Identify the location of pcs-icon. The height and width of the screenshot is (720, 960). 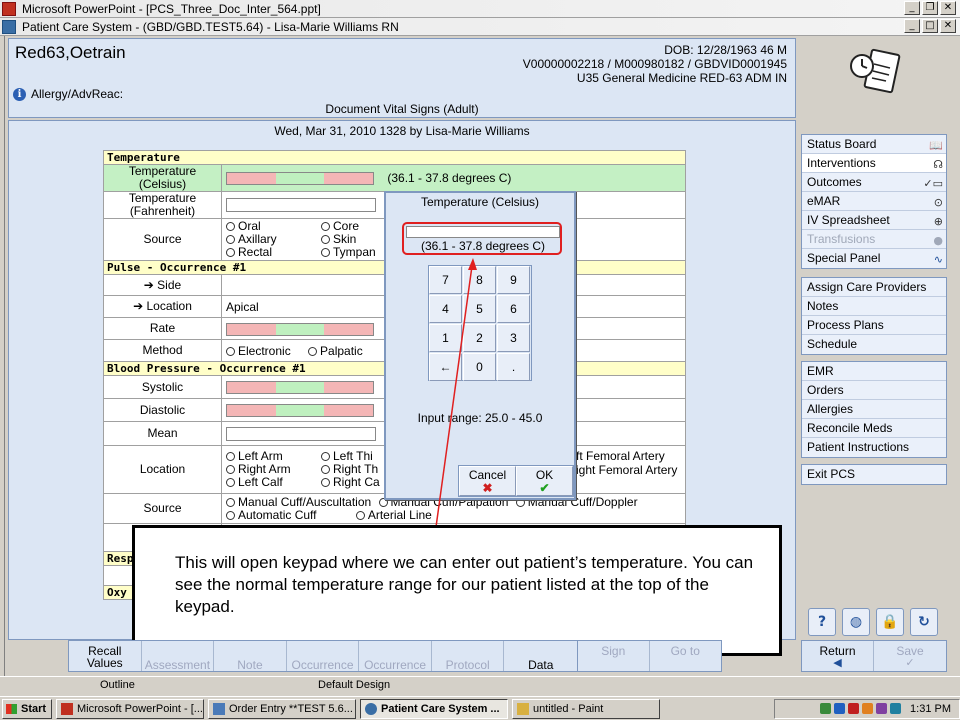
(371, 708).